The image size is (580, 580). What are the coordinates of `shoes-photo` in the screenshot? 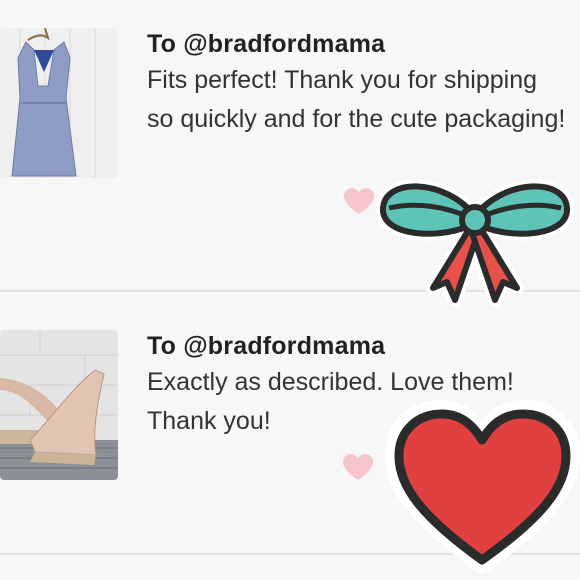 It's located at (59, 405).